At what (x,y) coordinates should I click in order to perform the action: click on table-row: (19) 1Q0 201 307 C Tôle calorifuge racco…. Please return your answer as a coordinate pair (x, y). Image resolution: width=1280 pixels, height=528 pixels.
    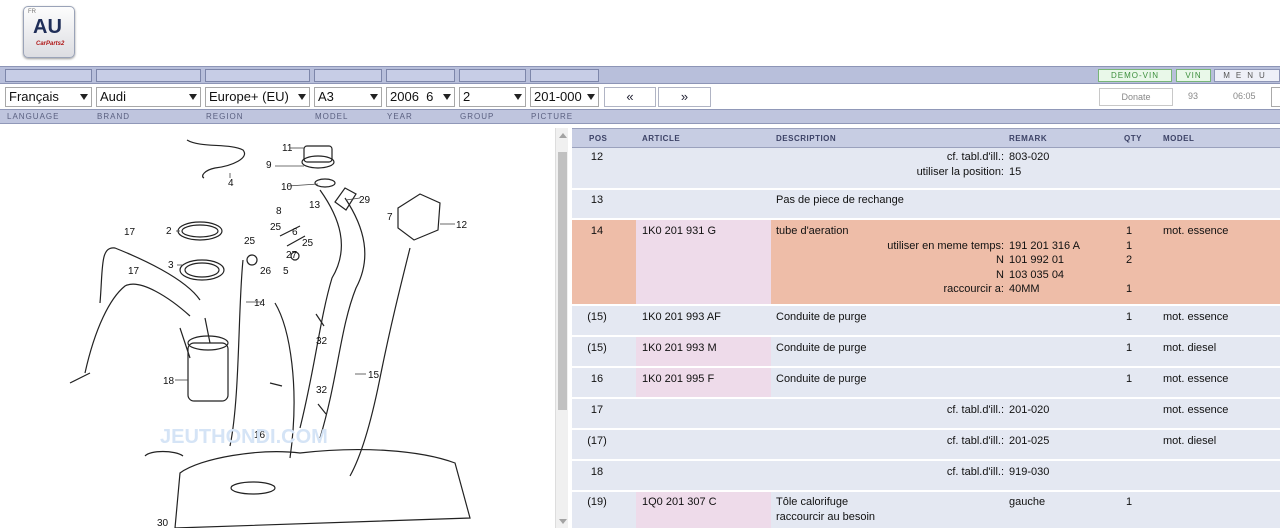
    Looking at the image, I should click on (926, 510).